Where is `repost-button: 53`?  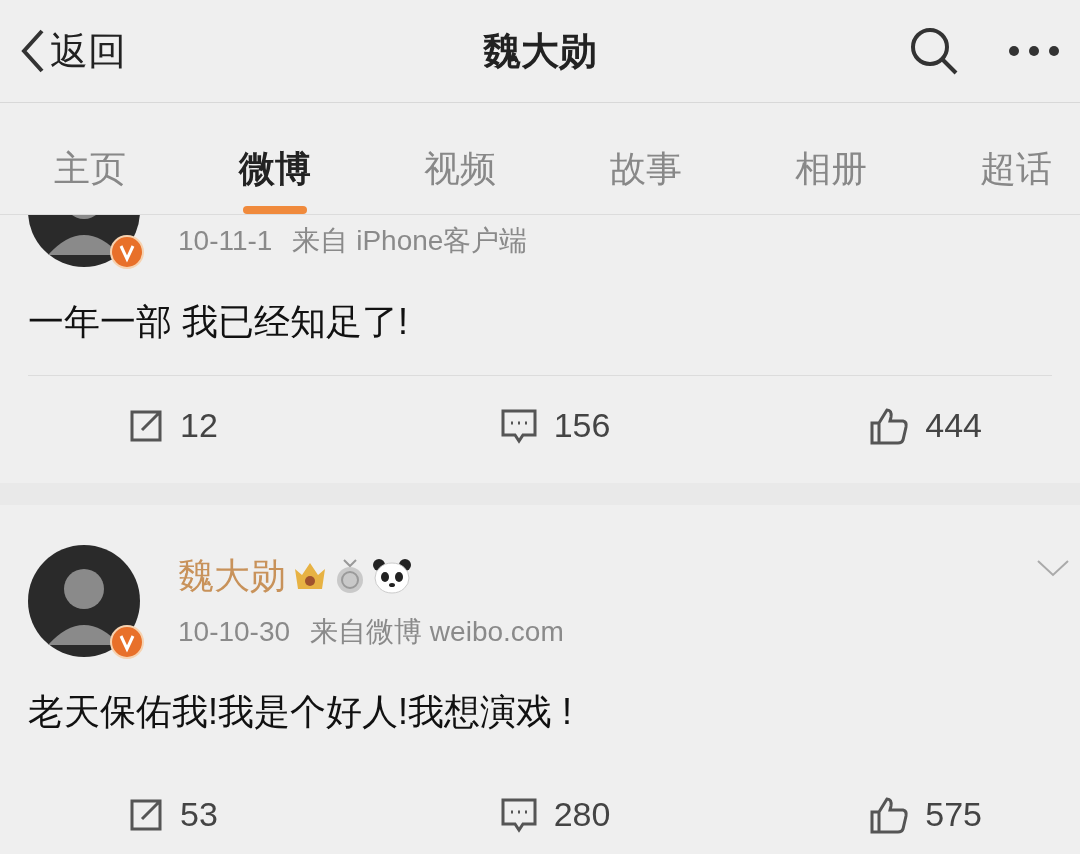 repost-button: 53 is located at coordinates (173, 814).